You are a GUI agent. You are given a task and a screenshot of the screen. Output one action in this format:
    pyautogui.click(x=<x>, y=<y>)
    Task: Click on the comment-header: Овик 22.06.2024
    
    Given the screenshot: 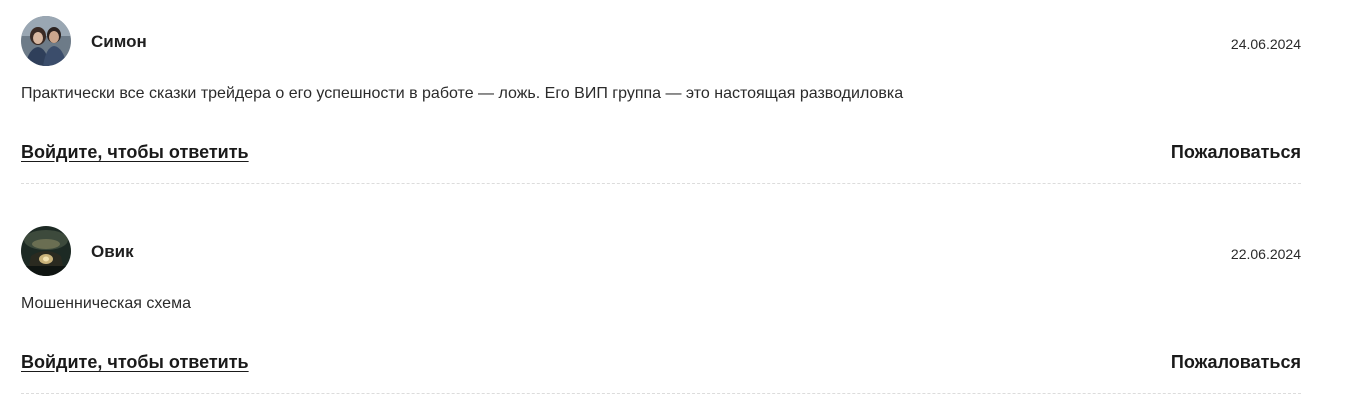 What is the action you would take?
    pyautogui.click(x=661, y=252)
    